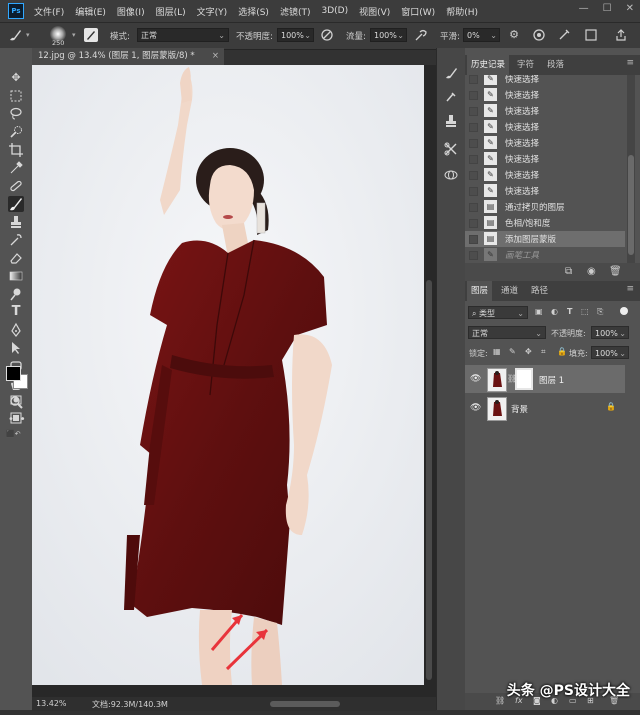  What do you see at coordinates (631, 169) in the screenshot?
I see `history-scrollbar` at bounding box center [631, 169].